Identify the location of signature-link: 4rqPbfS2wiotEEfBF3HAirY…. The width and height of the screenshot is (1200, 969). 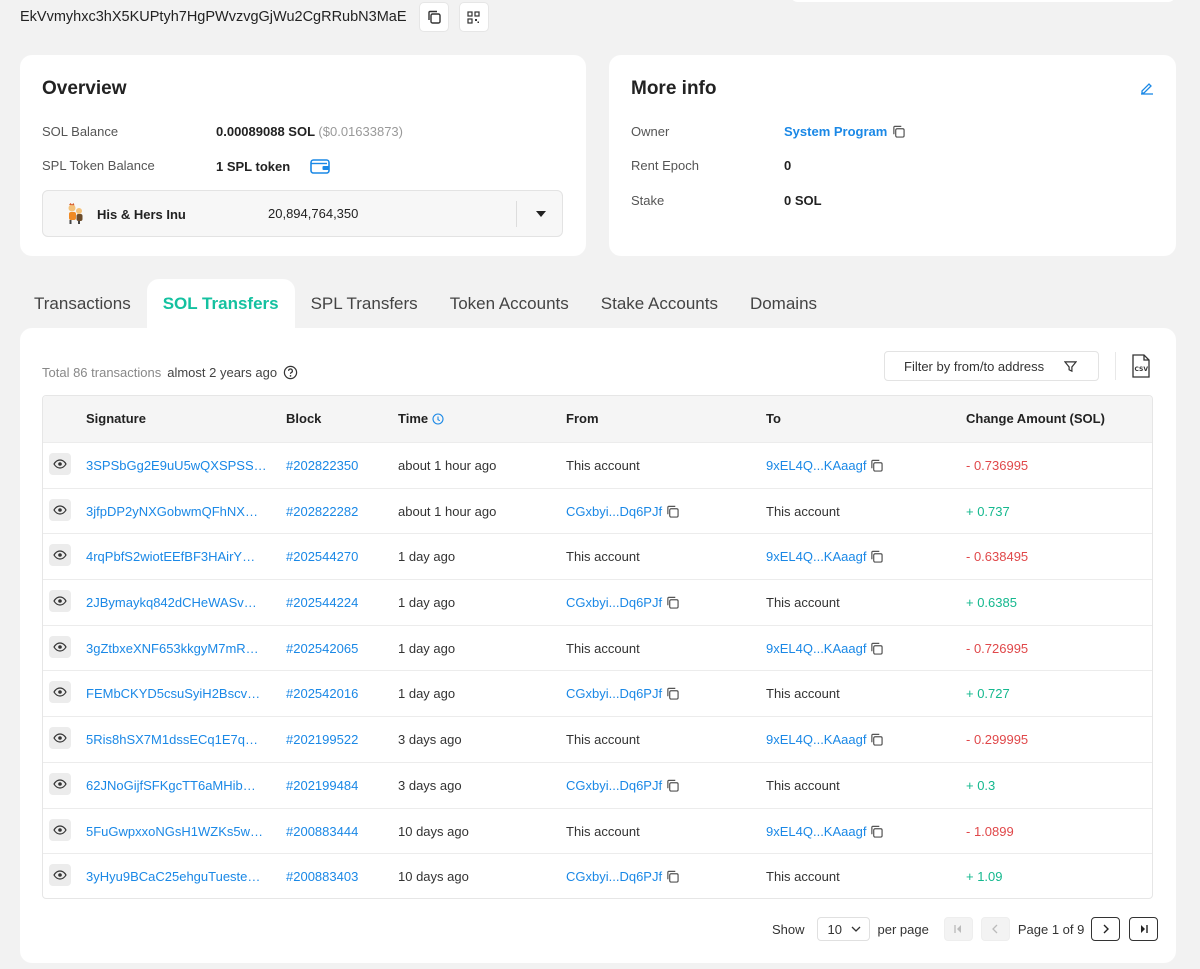
(170, 556).